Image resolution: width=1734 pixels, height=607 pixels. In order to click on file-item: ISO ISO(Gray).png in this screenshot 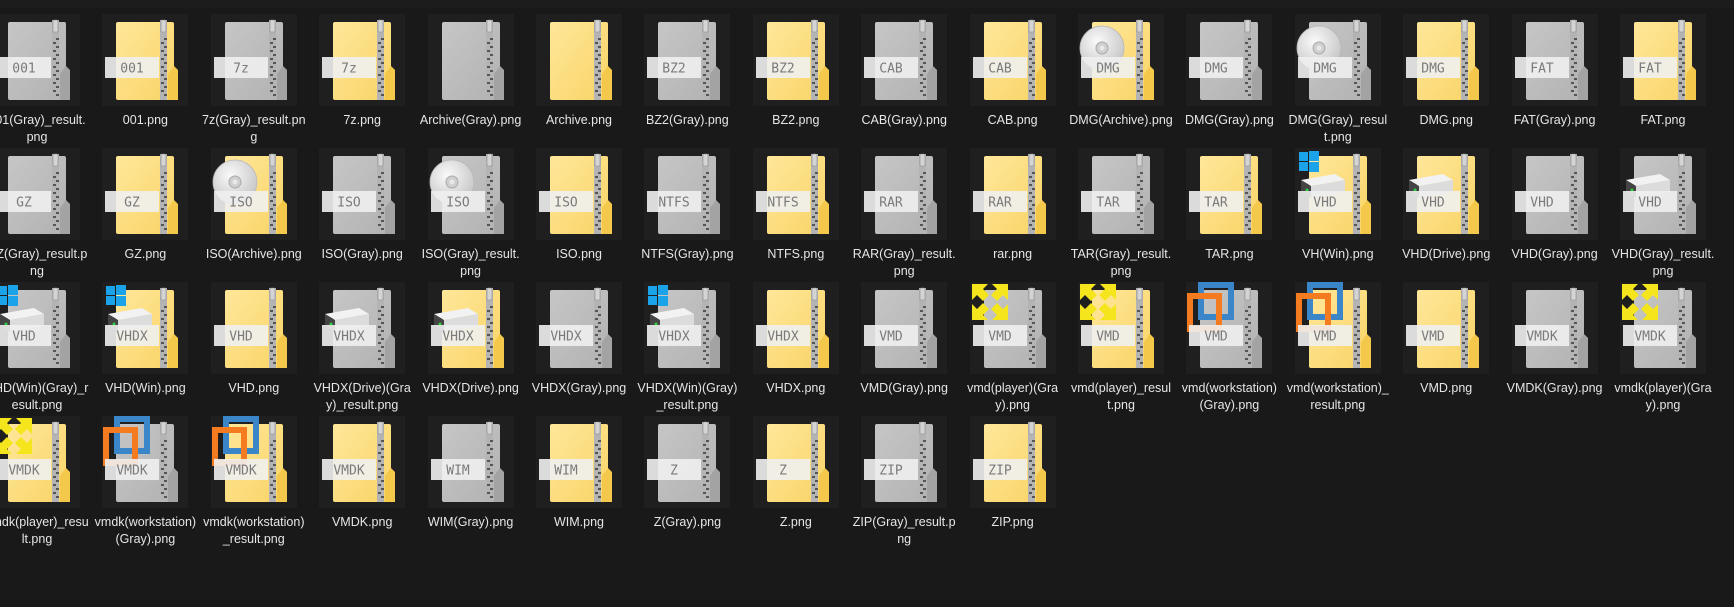, I will do `click(362, 214)`.